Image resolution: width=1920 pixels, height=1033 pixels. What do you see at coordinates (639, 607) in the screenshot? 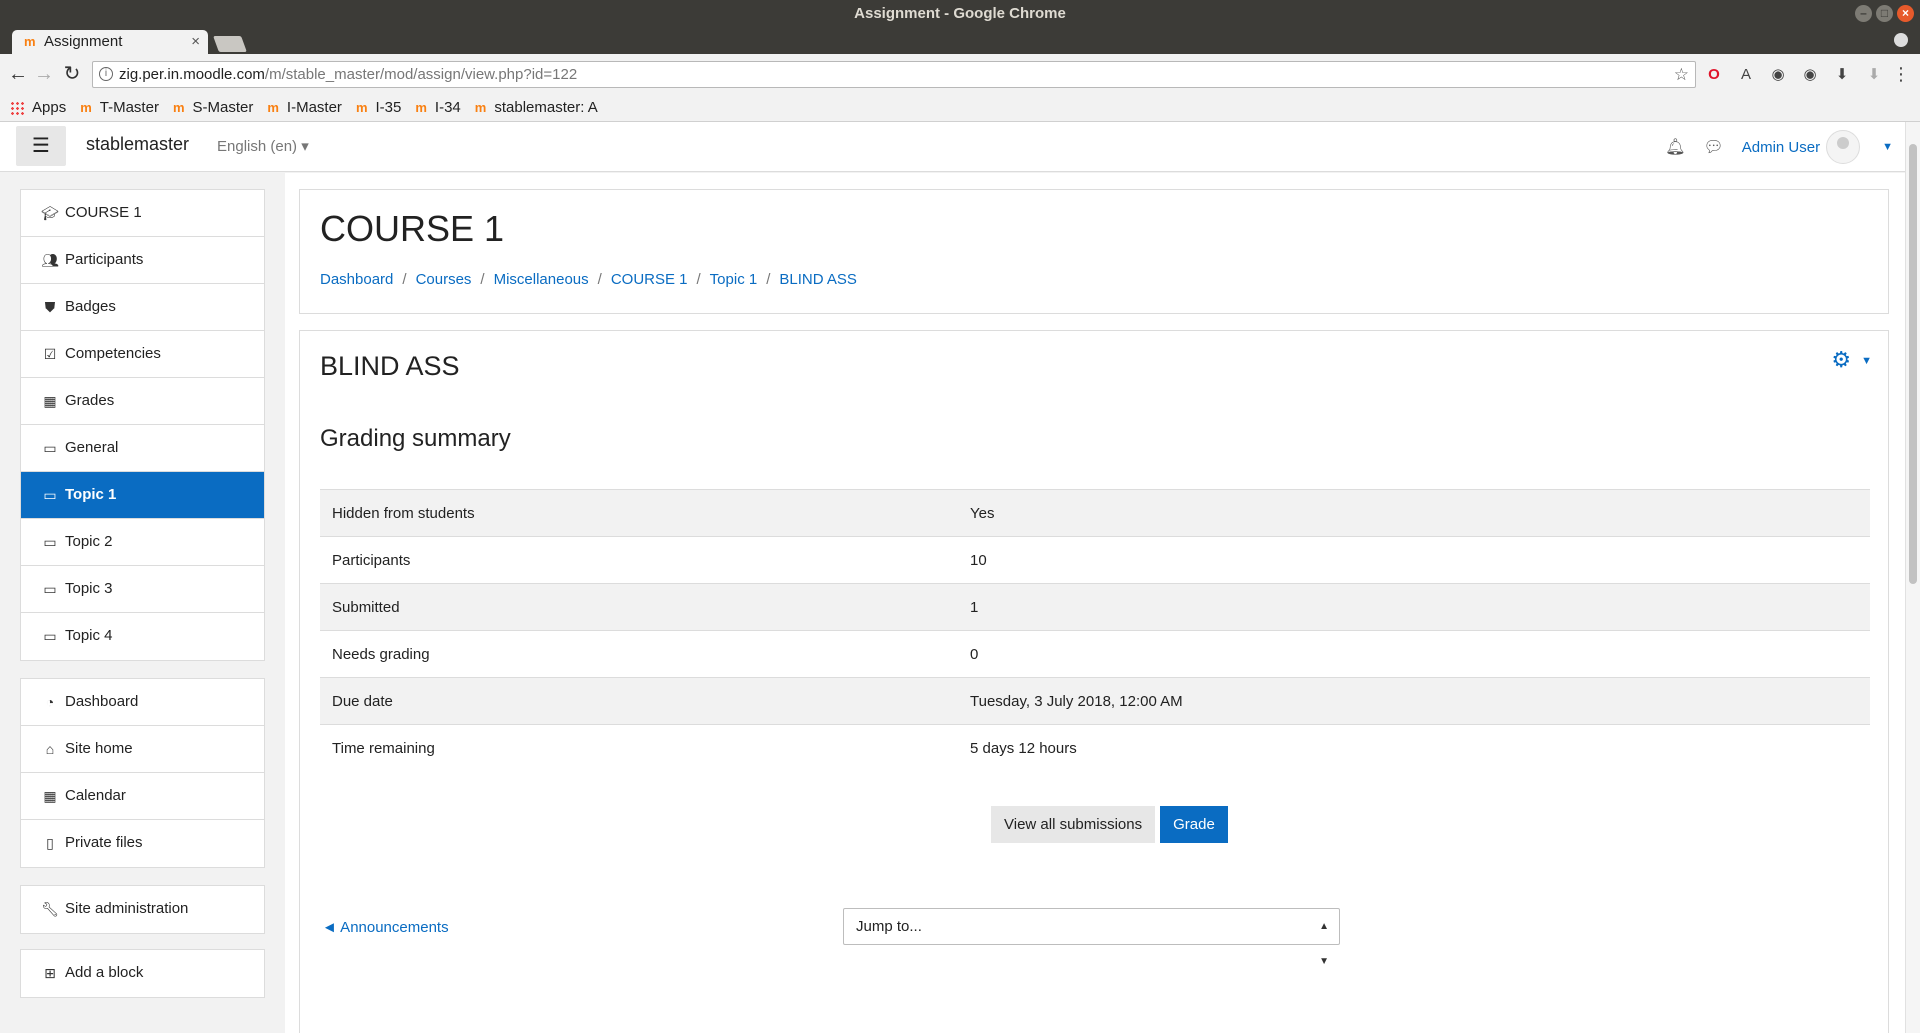
I see `row-label: Submitted` at bounding box center [639, 607].